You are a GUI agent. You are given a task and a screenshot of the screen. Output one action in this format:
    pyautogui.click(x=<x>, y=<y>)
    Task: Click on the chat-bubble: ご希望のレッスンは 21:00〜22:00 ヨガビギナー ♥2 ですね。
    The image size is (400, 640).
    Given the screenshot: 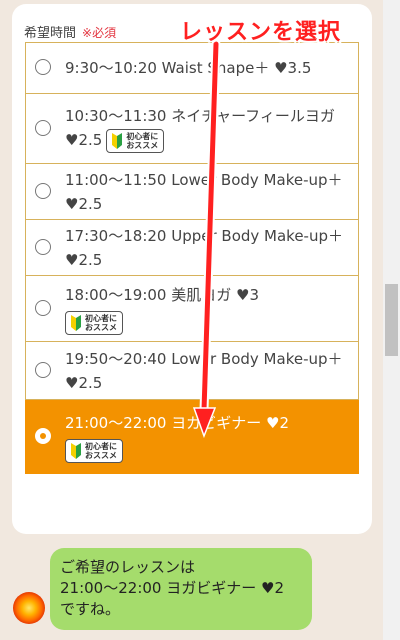 What is the action you would take?
    pyautogui.click(x=181, y=589)
    